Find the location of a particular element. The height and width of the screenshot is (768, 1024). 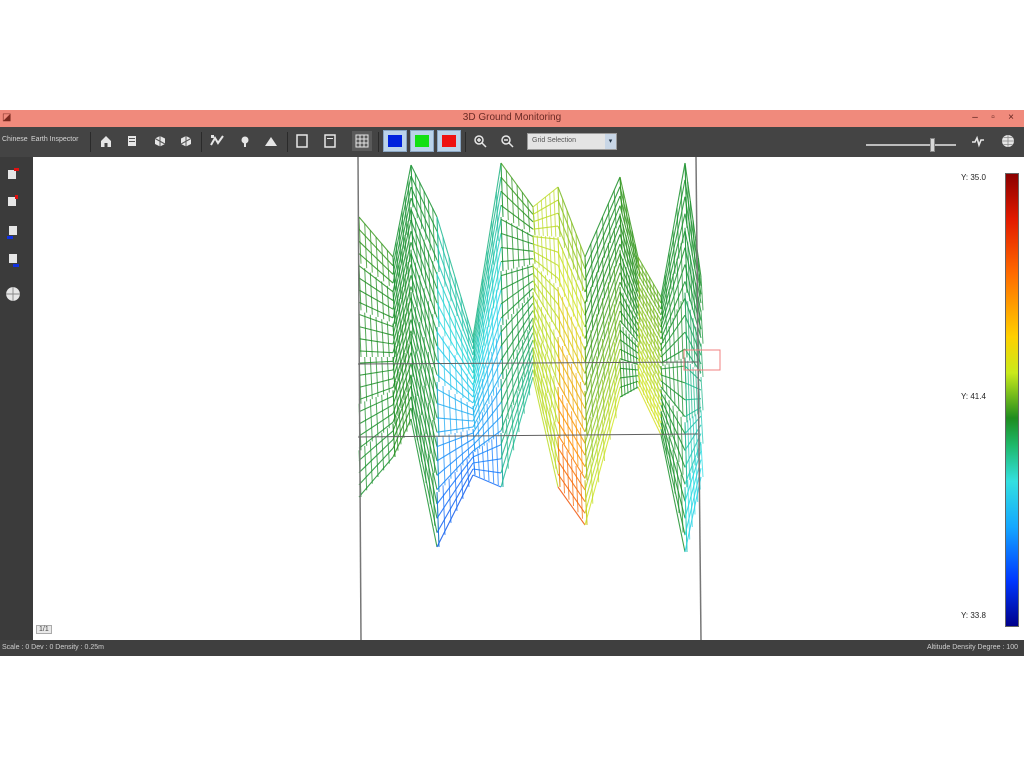

color-green-button is located at coordinates (422, 141).